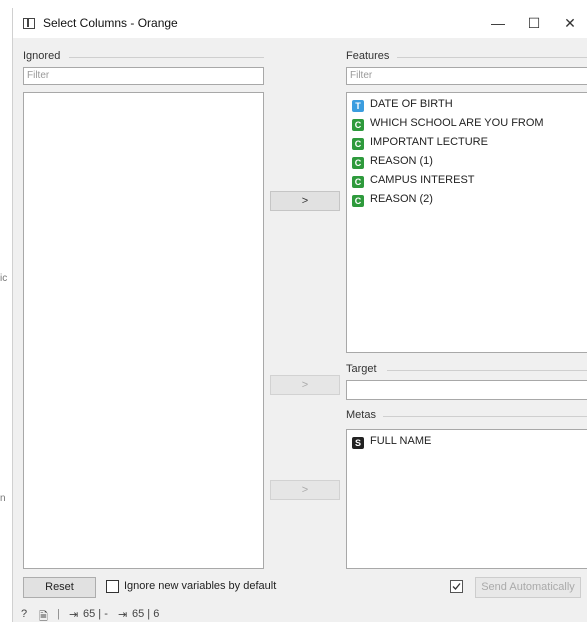 The width and height of the screenshot is (587, 622). Describe the element at coordinates (24, 614) in the screenshot. I see `help-icon: ?` at that location.